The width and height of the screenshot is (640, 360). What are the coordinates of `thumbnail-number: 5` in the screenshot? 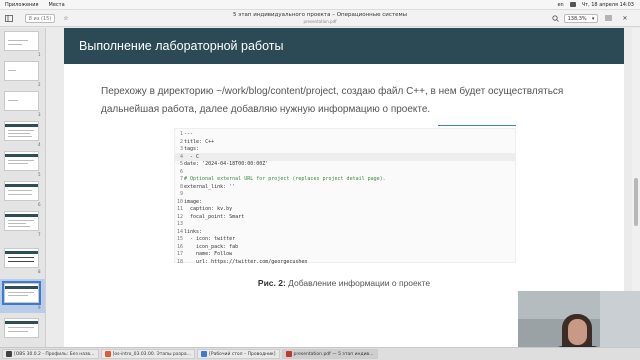 It's located at (39, 174).